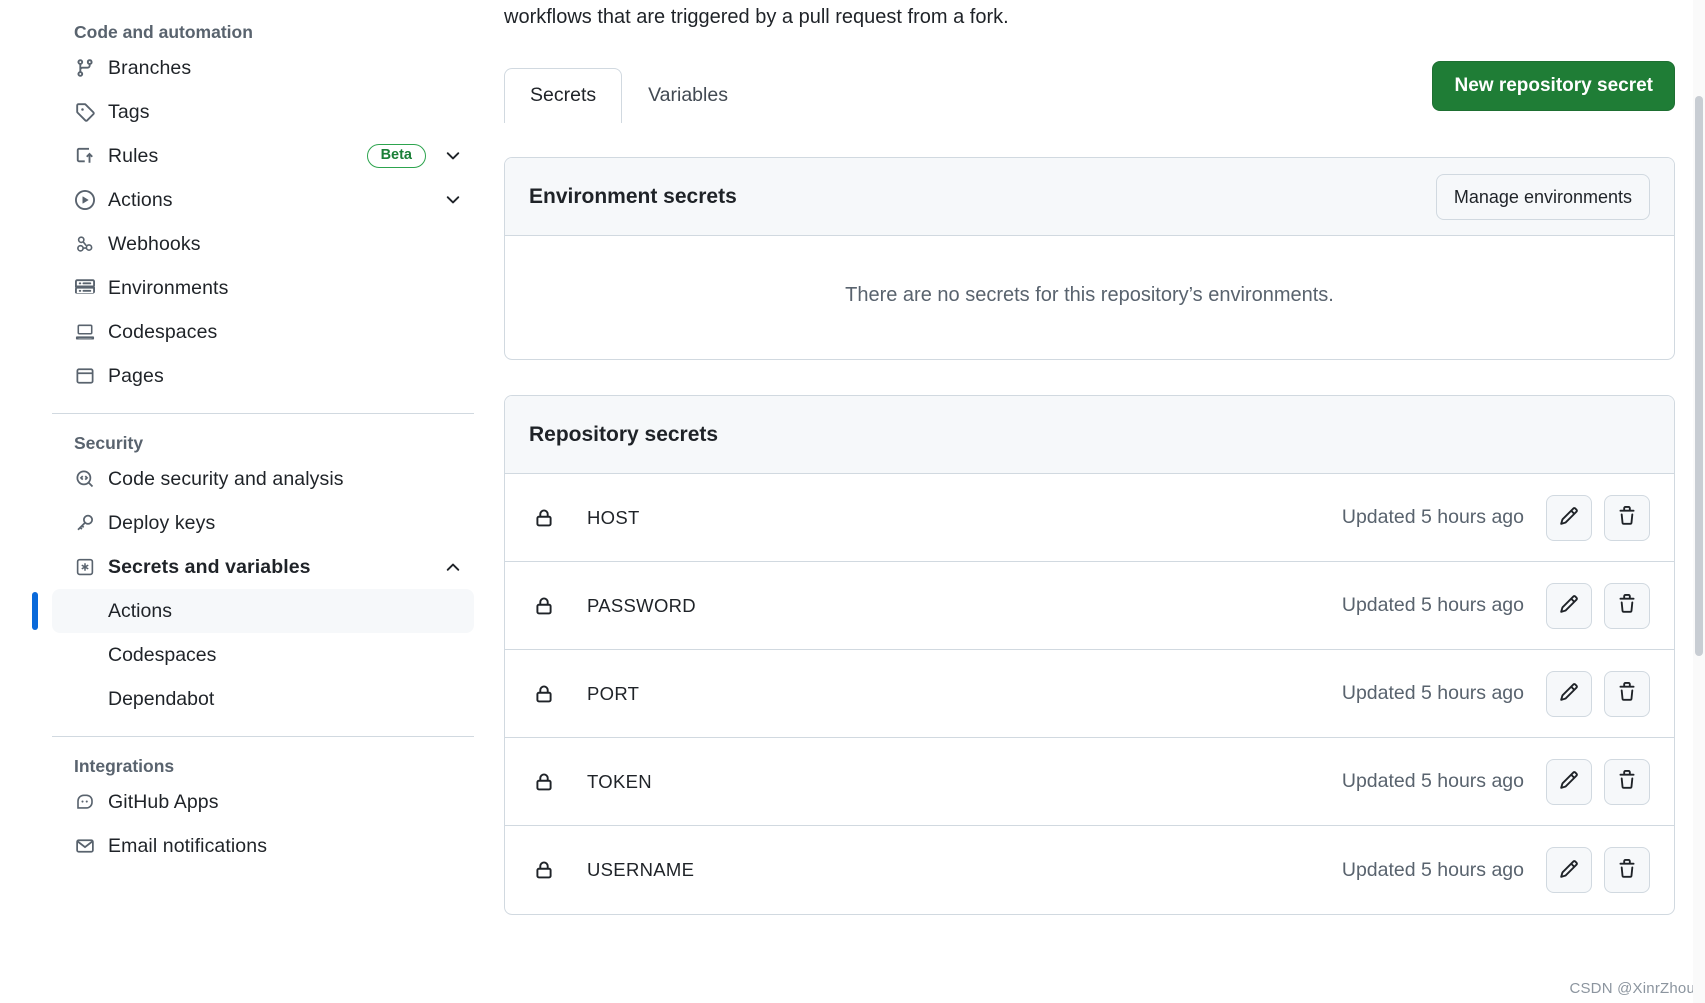  Describe the element at coordinates (1089, 782) in the screenshot. I see `table-row: TOKEN Updated 5 hours ago` at that location.